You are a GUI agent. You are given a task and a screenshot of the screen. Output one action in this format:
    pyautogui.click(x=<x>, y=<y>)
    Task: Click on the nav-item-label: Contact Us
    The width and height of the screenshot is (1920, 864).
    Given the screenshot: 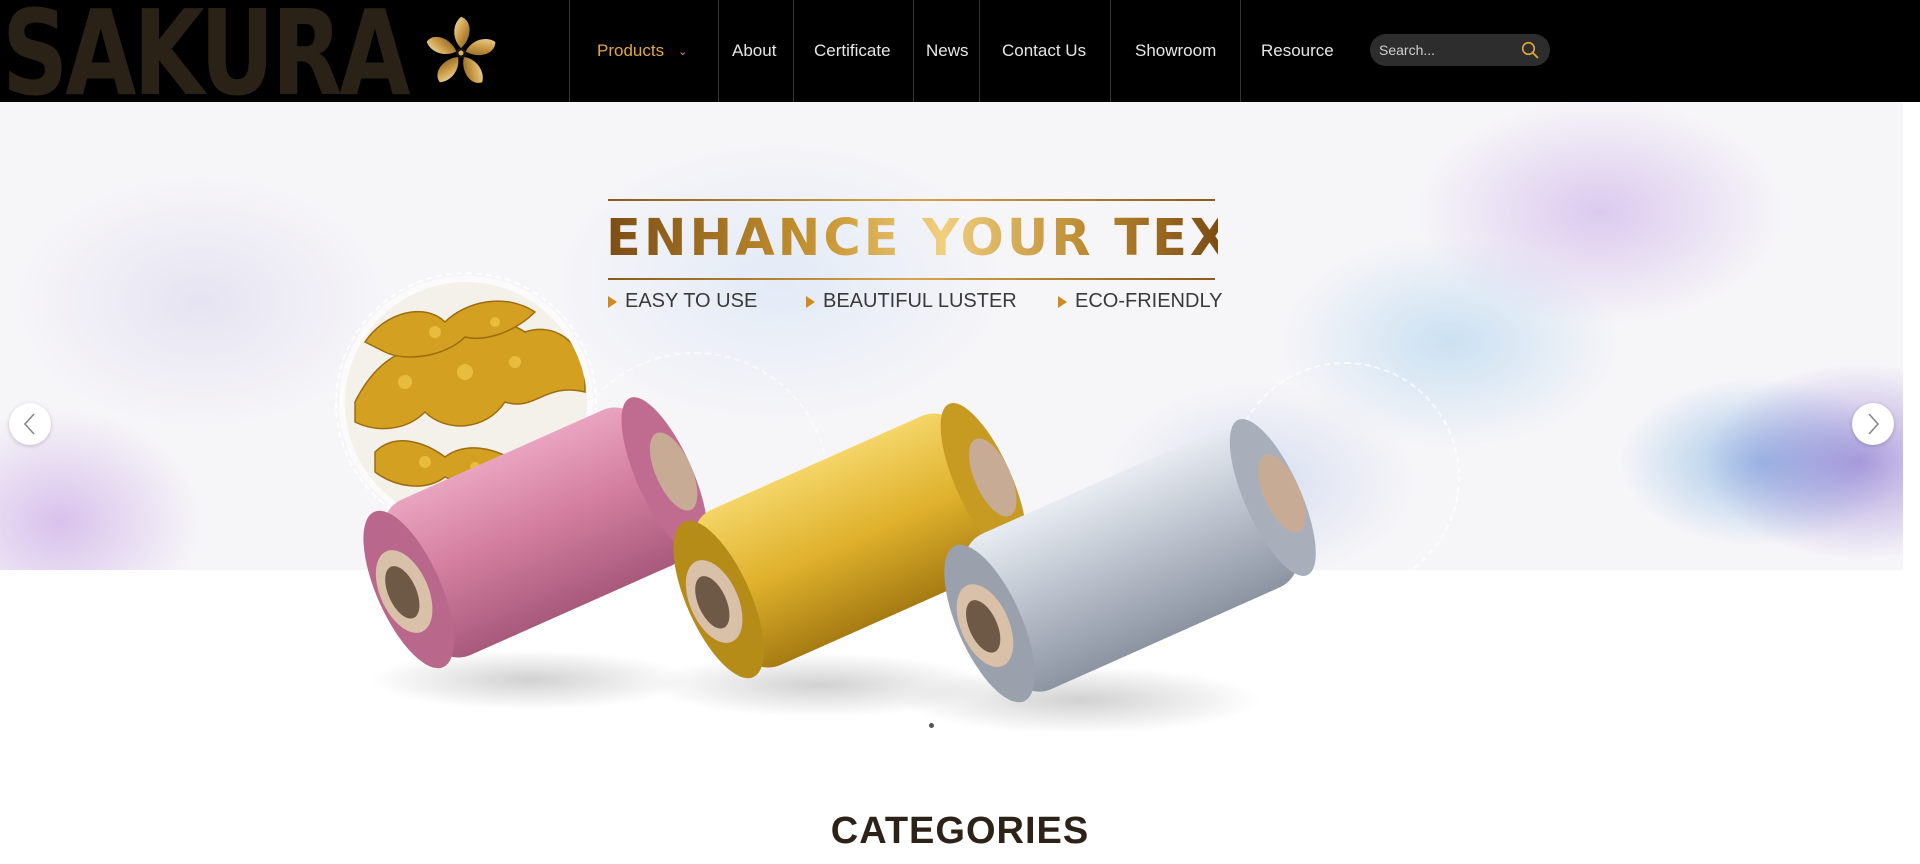 What is the action you would take?
    pyautogui.click(x=1044, y=50)
    